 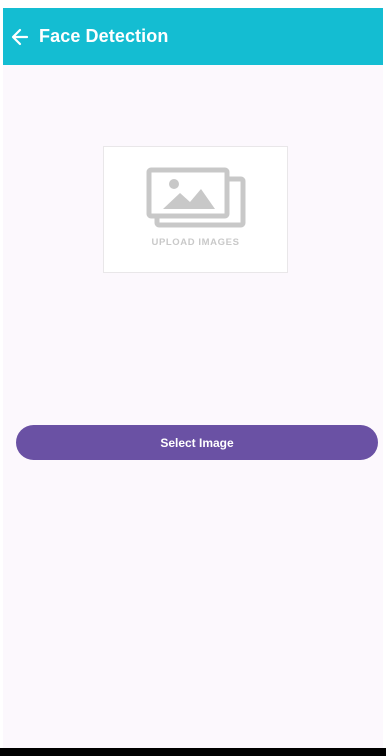 What do you see at coordinates (196, 197) in the screenshot?
I see `image-stack-icon` at bounding box center [196, 197].